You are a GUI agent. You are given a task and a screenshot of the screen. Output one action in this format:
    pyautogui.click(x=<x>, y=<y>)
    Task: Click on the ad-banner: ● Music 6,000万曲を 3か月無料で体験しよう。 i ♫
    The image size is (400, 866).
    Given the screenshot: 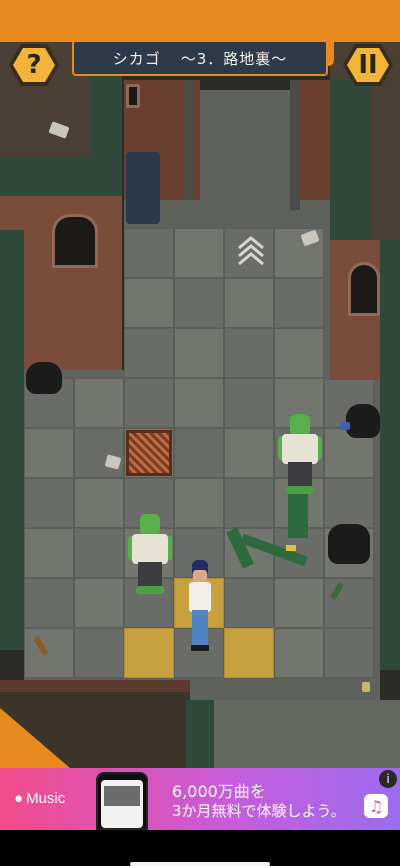 What is the action you would take?
    pyautogui.click(x=200, y=799)
    